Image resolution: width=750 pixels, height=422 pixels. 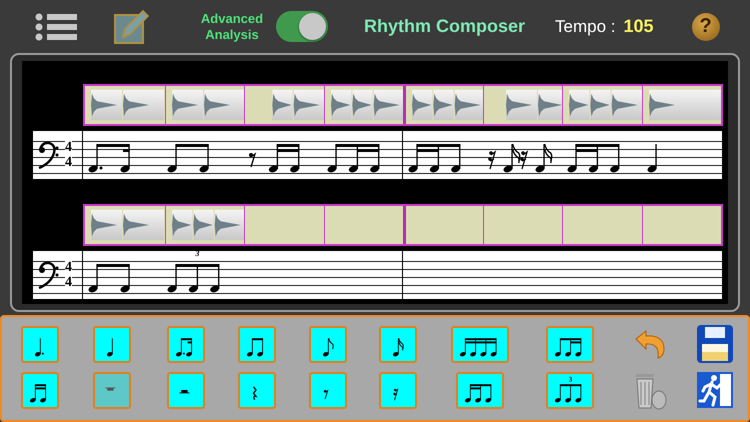 What do you see at coordinates (197, 253) in the screenshot?
I see `triplet-number: 3` at bounding box center [197, 253].